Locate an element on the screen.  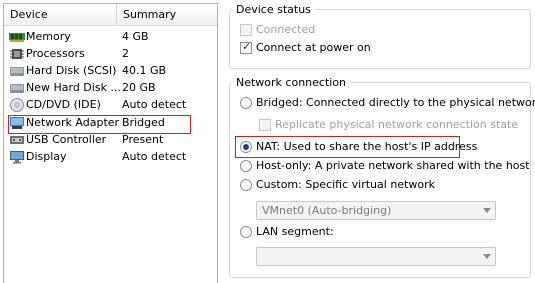
device-summary: Present is located at coordinates (143, 139).